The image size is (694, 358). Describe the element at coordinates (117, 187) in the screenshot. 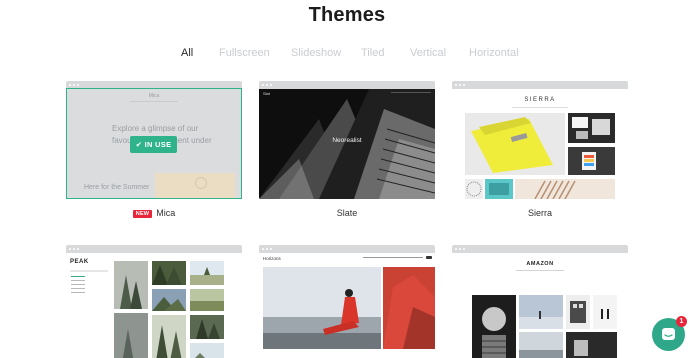

I see `preview-tagline: Here for the Summer` at that location.